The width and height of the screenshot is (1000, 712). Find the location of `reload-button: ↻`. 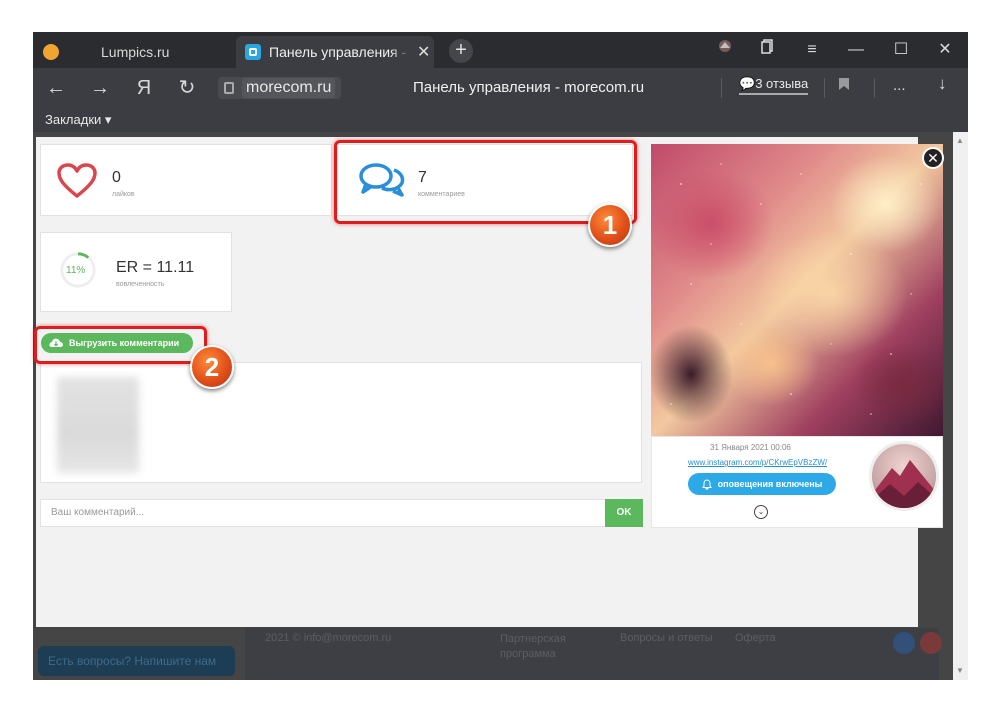

reload-button: ↻ is located at coordinates (187, 88).